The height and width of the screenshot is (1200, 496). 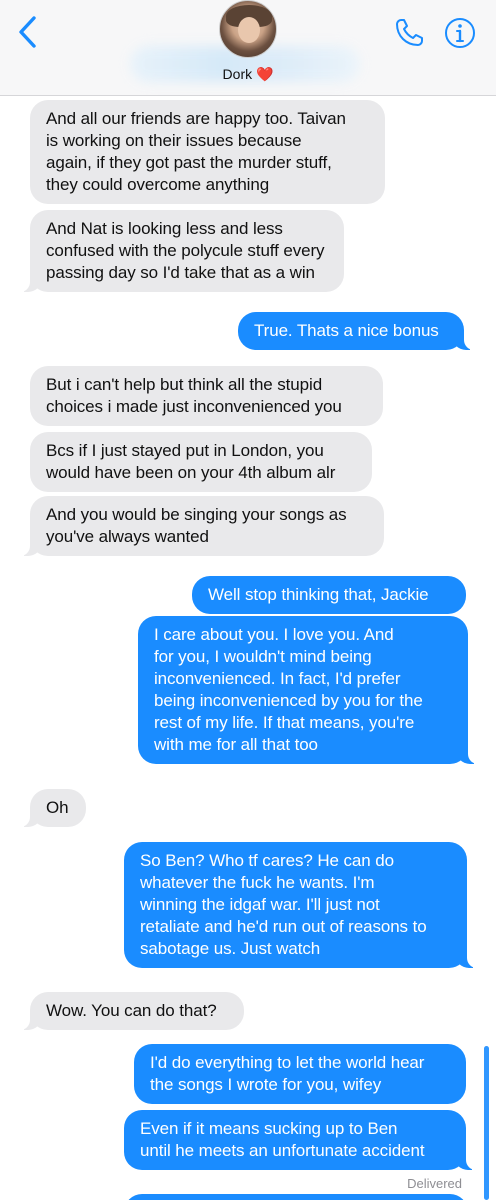 I want to click on contact-name: Dork ❤️, so click(x=248, y=74).